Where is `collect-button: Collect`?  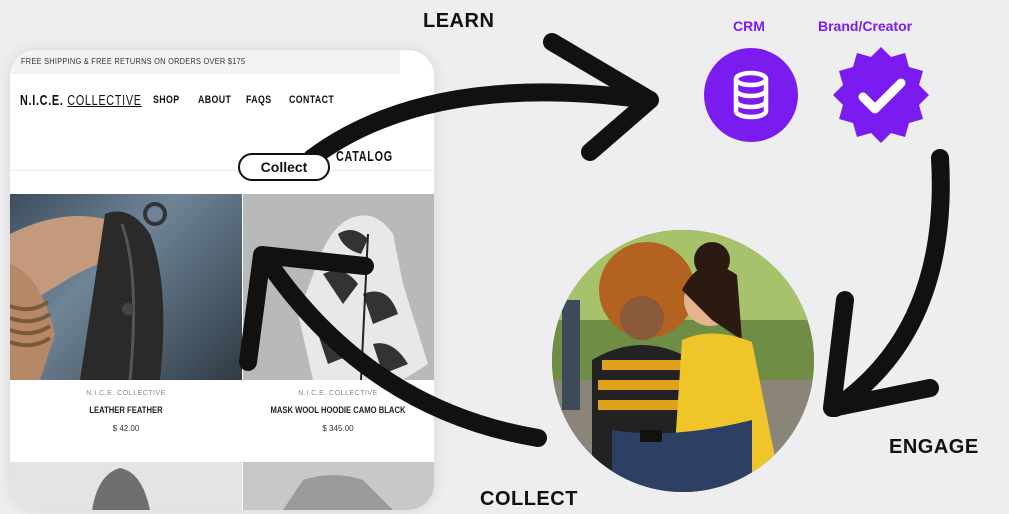 collect-button: Collect is located at coordinates (284, 167).